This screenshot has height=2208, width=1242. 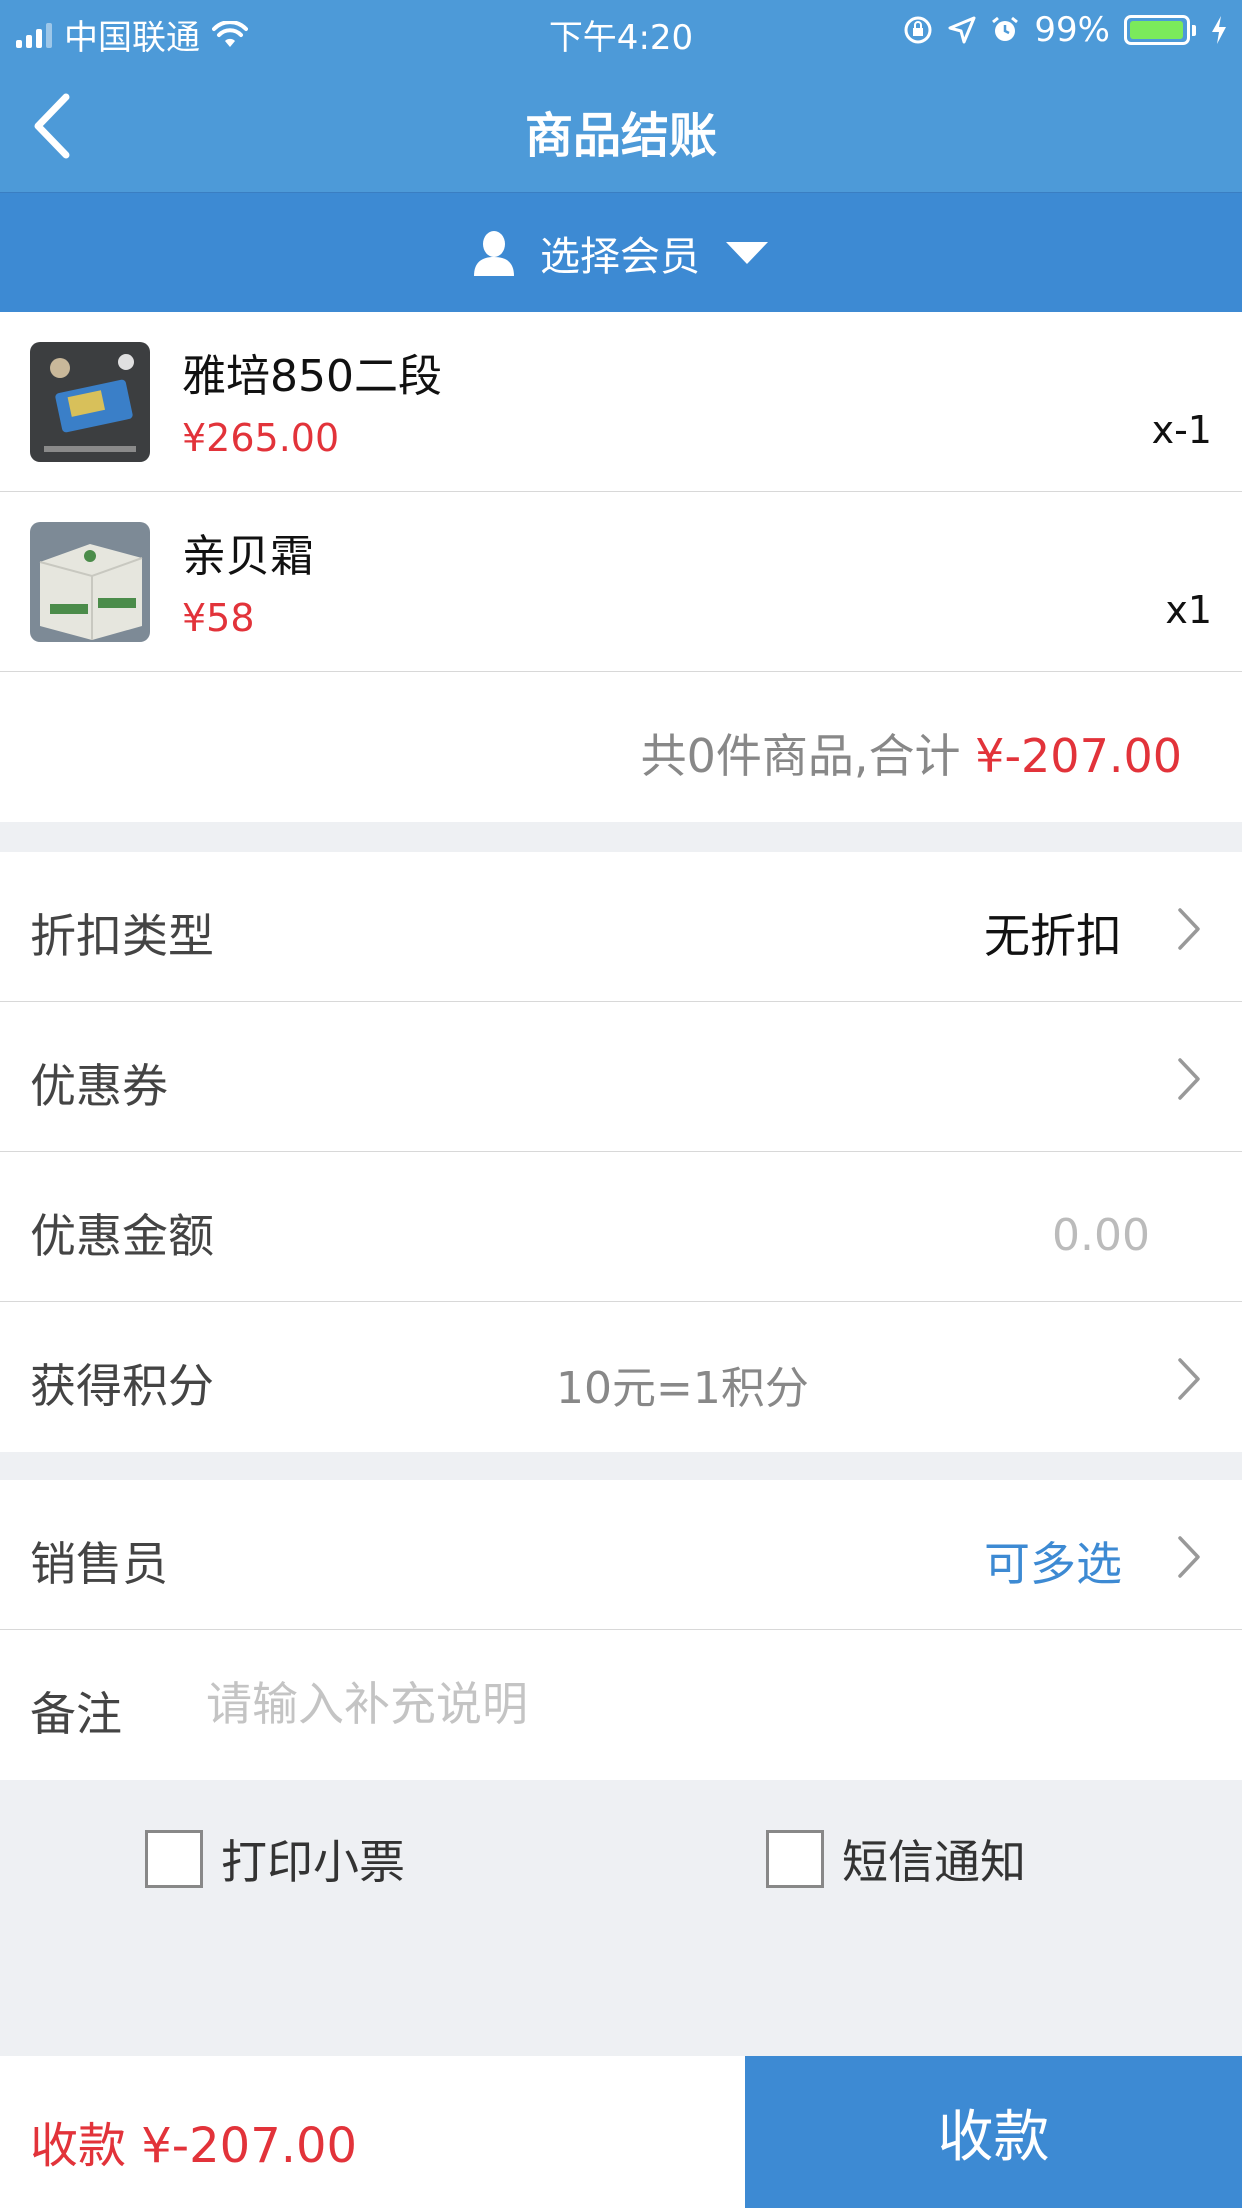 What do you see at coordinates (122, 936) in the screenshot?
I see `discount-type-label: 折扣类型` at bounding box center [122, 936].